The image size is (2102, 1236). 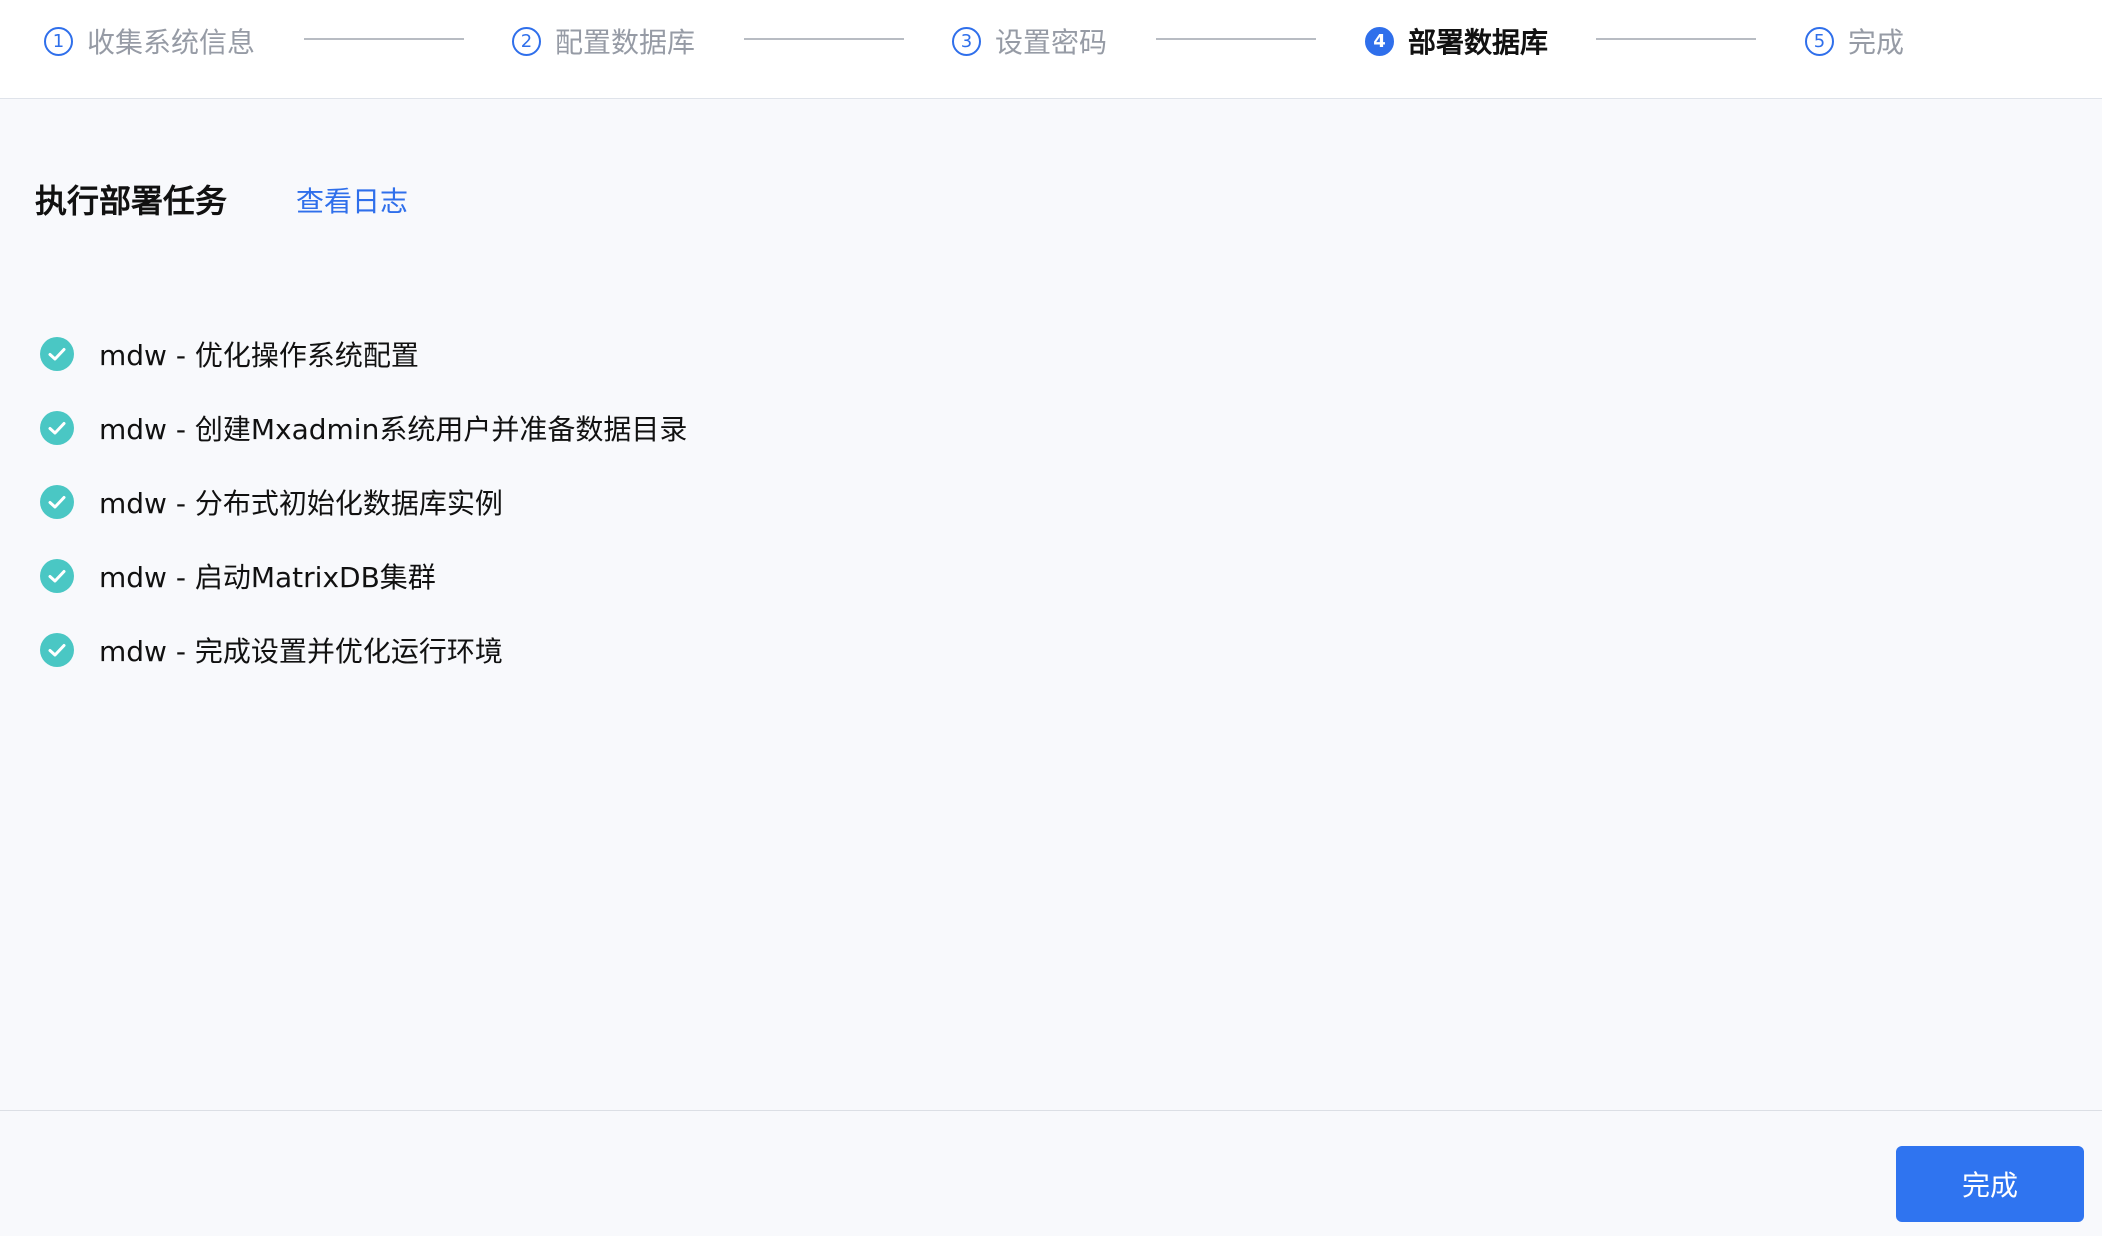 I want to click on step-label: 收集系统信息, so click(x=171, y=42).